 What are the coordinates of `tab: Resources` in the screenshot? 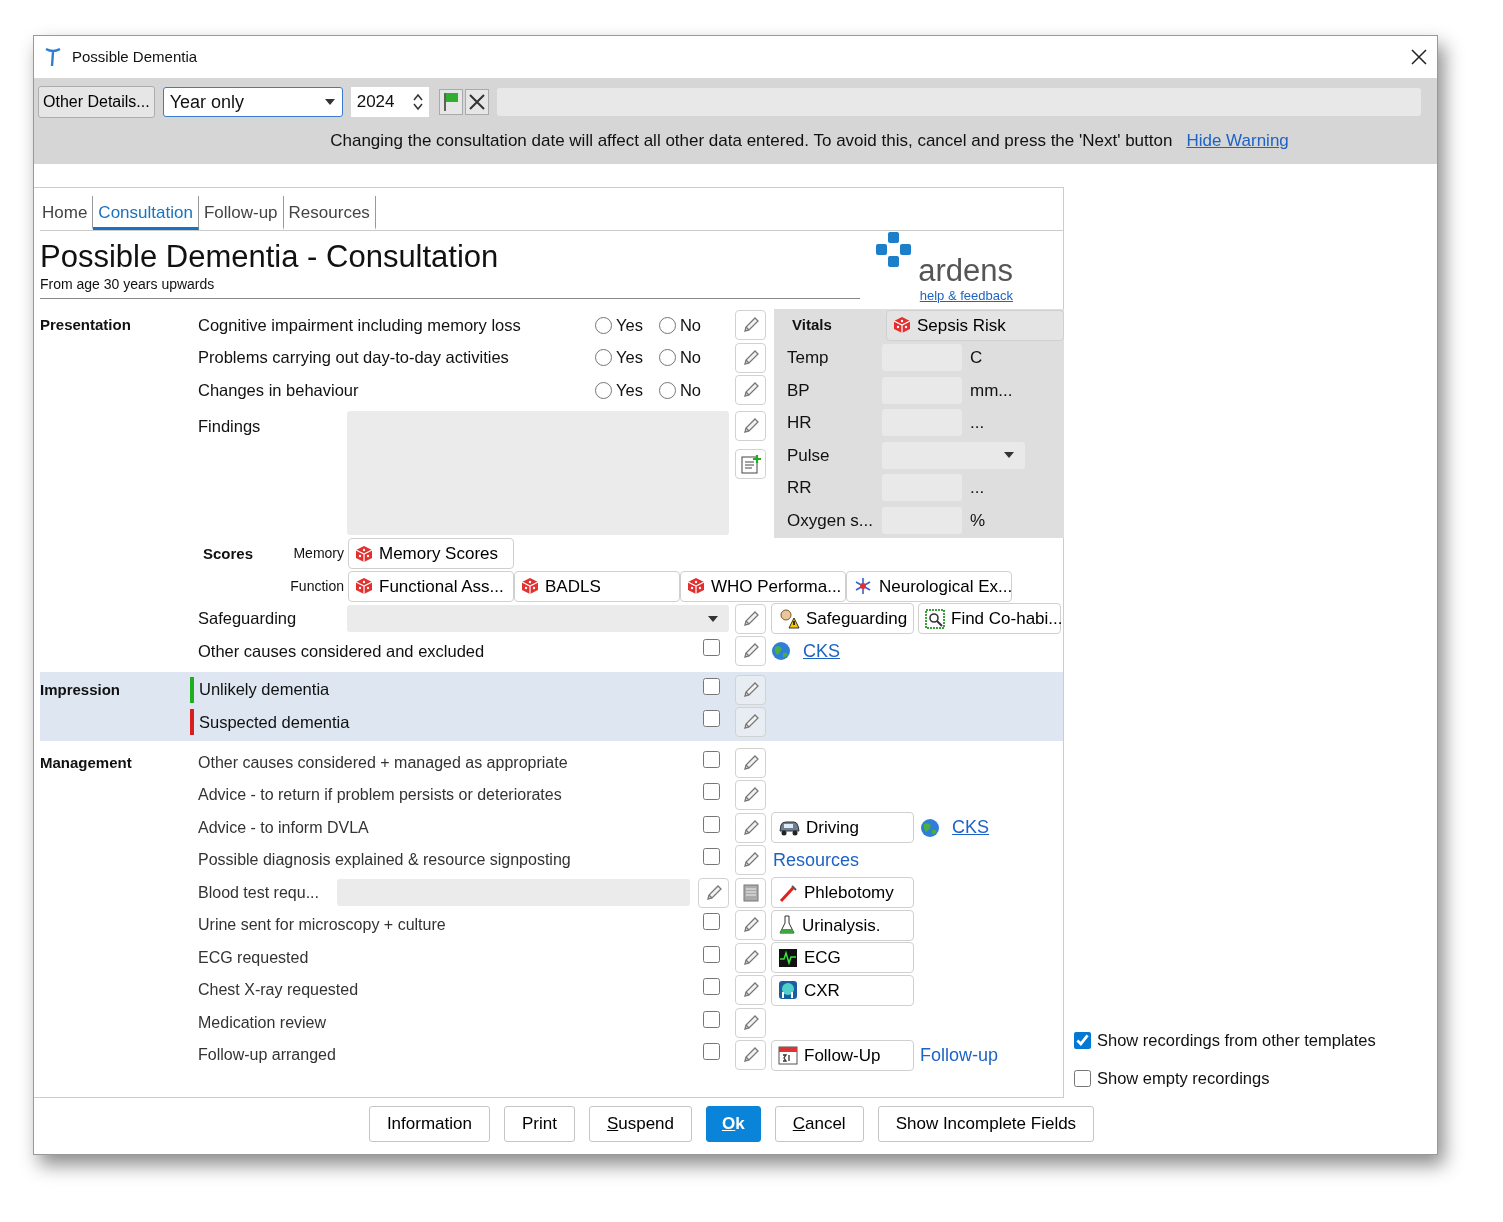 It's located at (329, 213).